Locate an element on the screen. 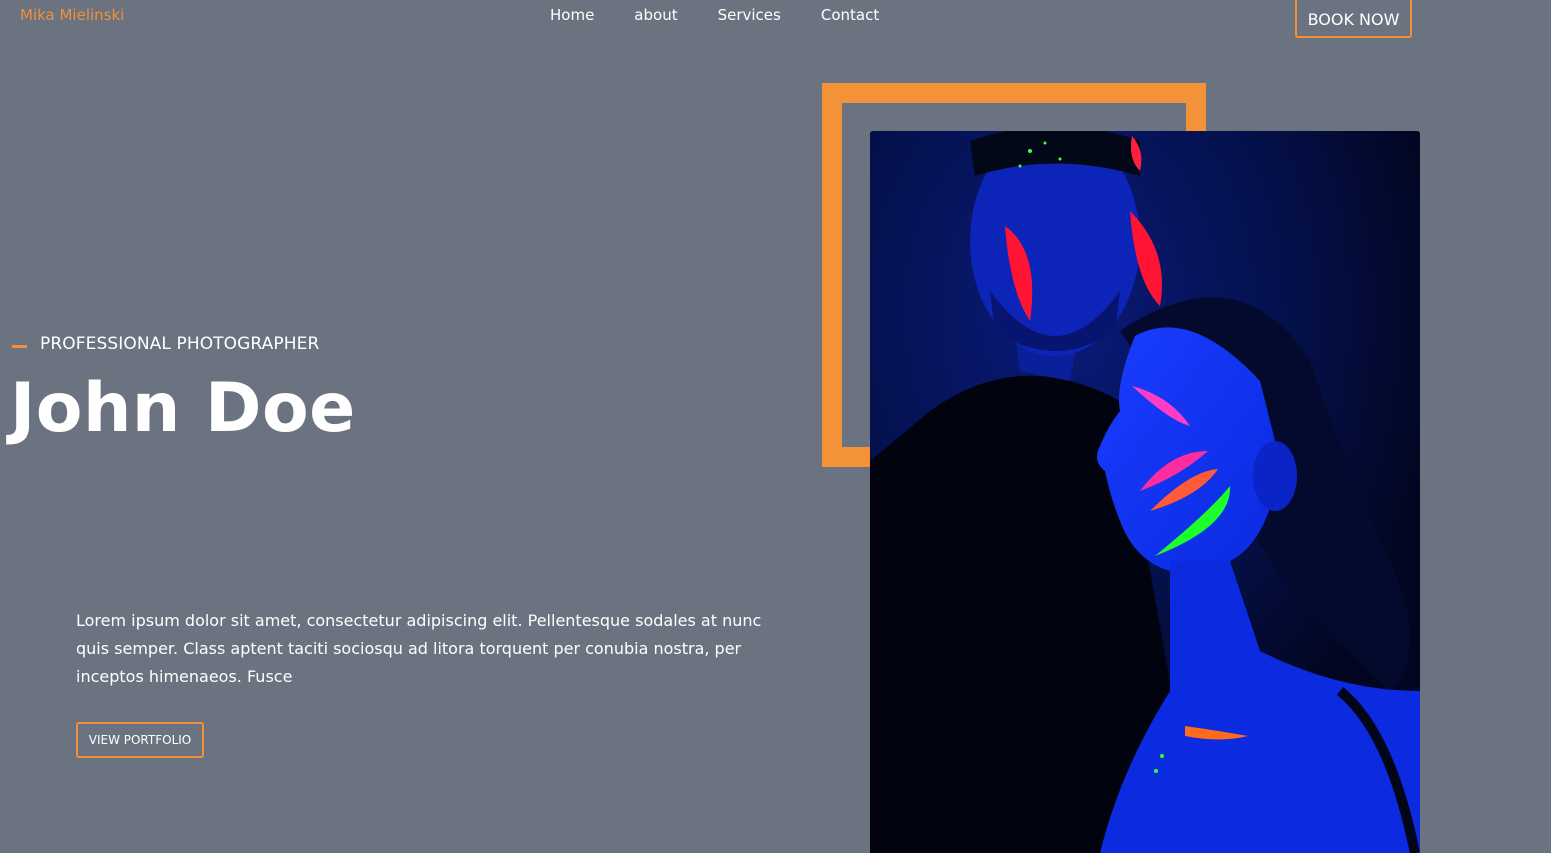 This screenshot has height=853, width=1551. view-portfolio-button: VIEW PORTFOLIO is located at coordinates (140, 740).